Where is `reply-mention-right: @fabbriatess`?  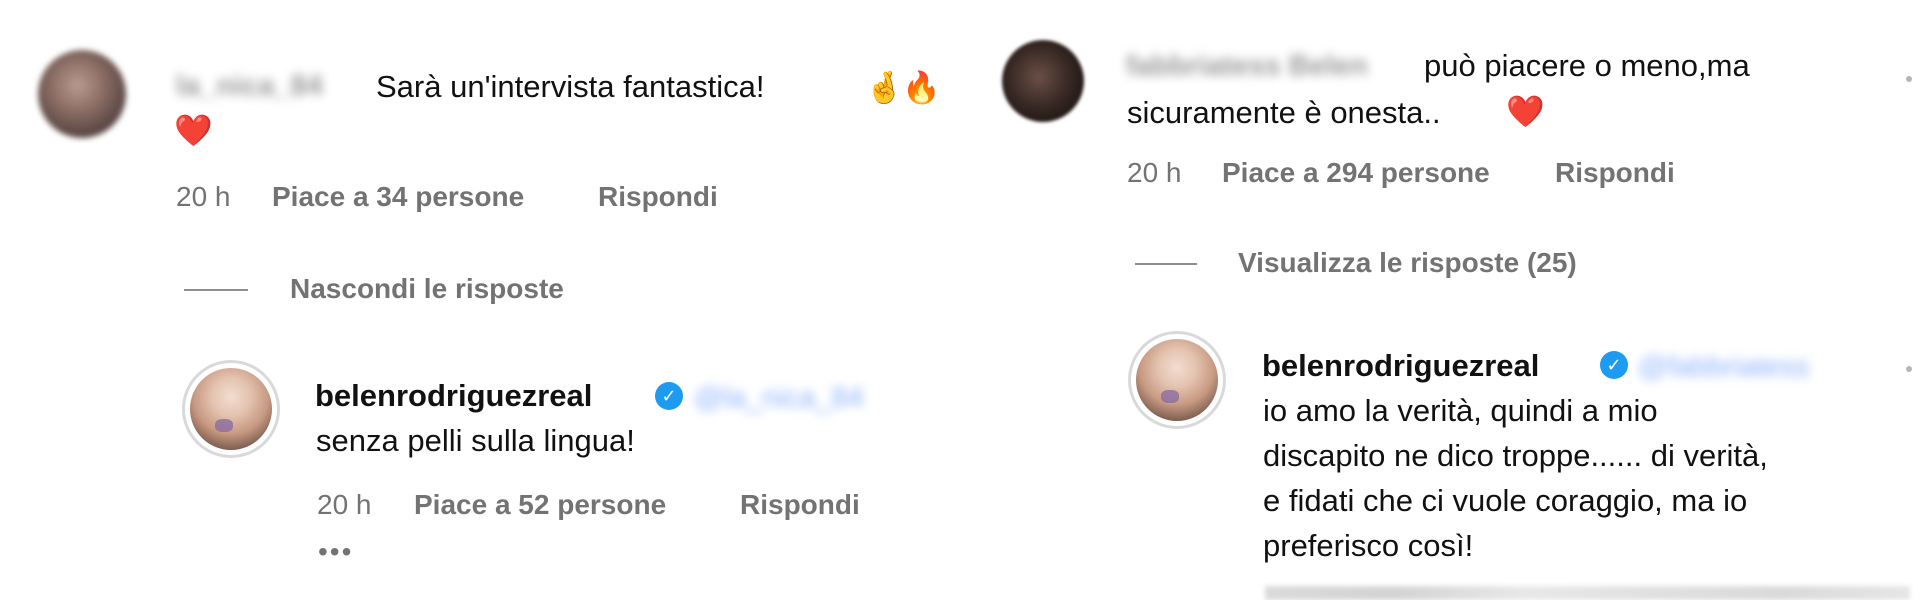 reply-mention-right: @fabbriatess is located at coordinates (1723, 367).